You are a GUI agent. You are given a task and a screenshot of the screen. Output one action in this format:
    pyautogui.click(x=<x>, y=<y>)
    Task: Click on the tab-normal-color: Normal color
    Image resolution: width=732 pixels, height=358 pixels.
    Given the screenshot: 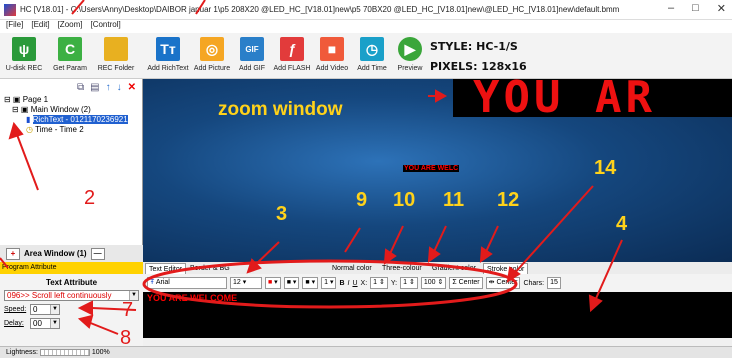 What is the action you would take?
    pyautogui.click(x=352, y=268)
    